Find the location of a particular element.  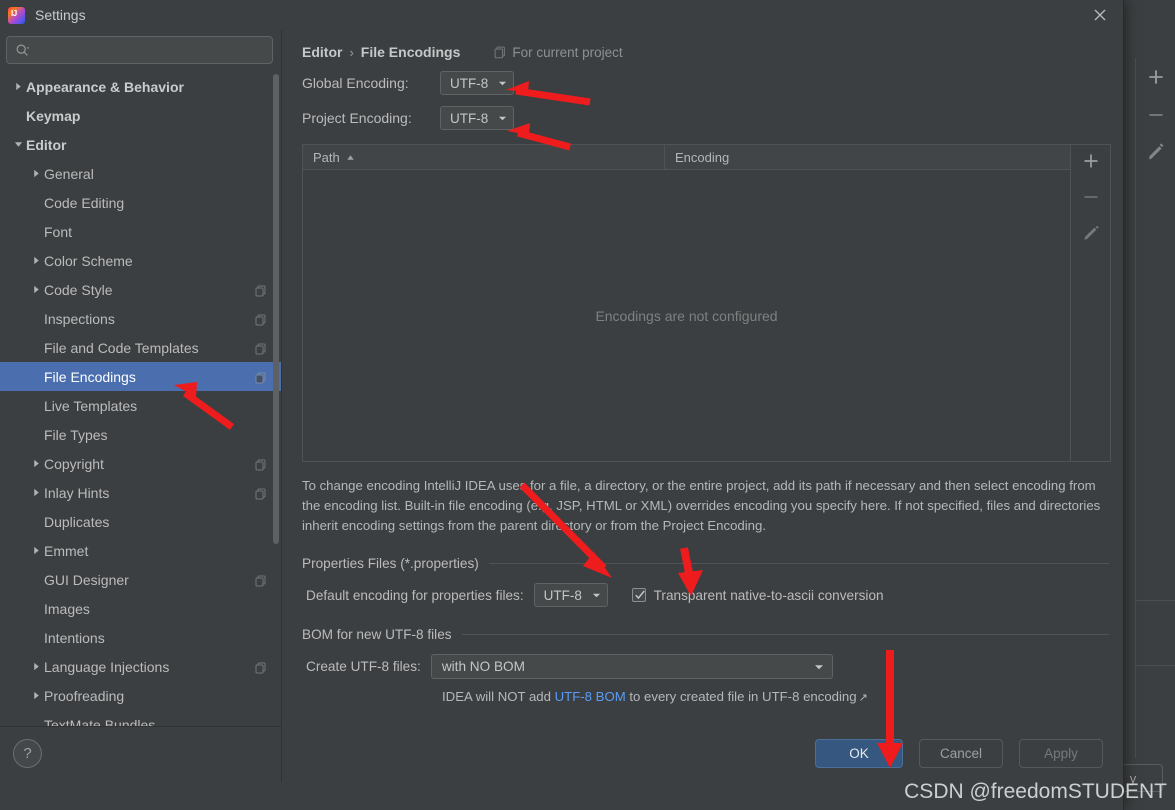

column-header-encoding-label: Encoding is located at coordinates (702, 157).